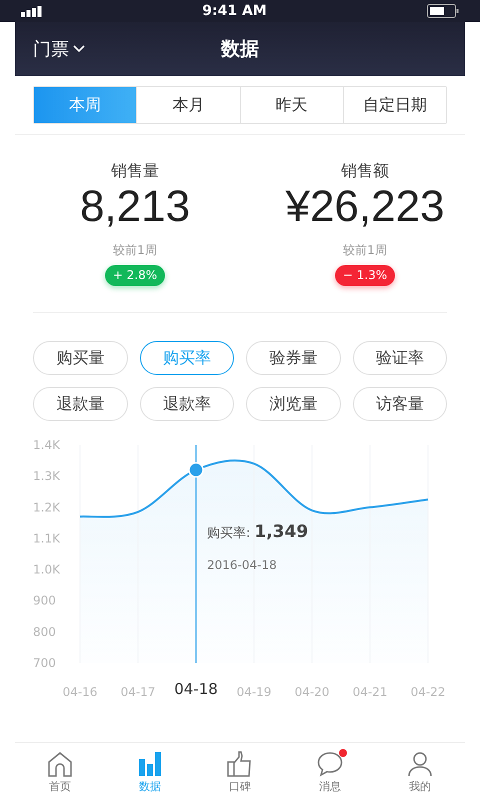 This screenshot has height=800, width=480. What do you see at coordinates (60, 764) in the screenshot?
I see `home-icon` at bounding box center [60, 764].